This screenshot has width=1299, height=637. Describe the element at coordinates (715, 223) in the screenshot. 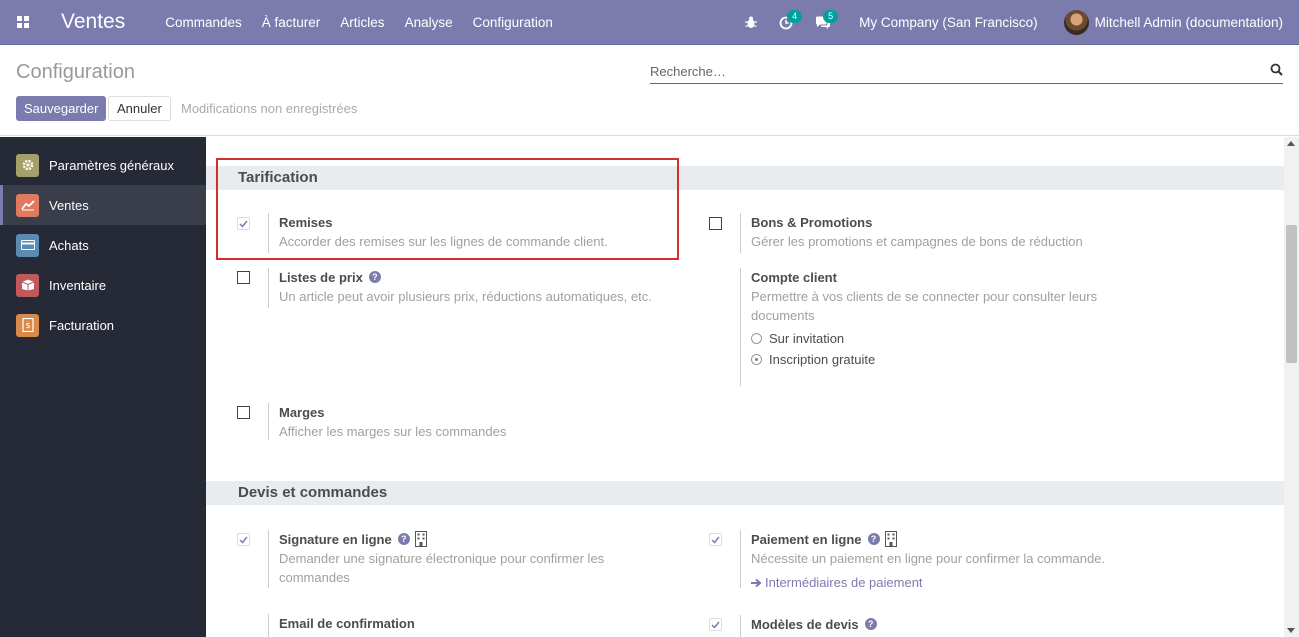

I see `coupons-checkbox` at that location.